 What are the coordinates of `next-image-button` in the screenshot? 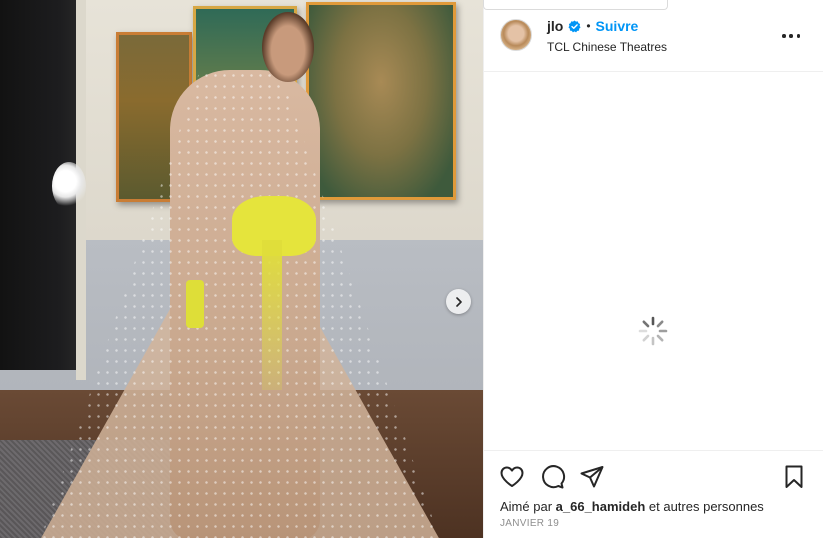 It's located at (458, 301).